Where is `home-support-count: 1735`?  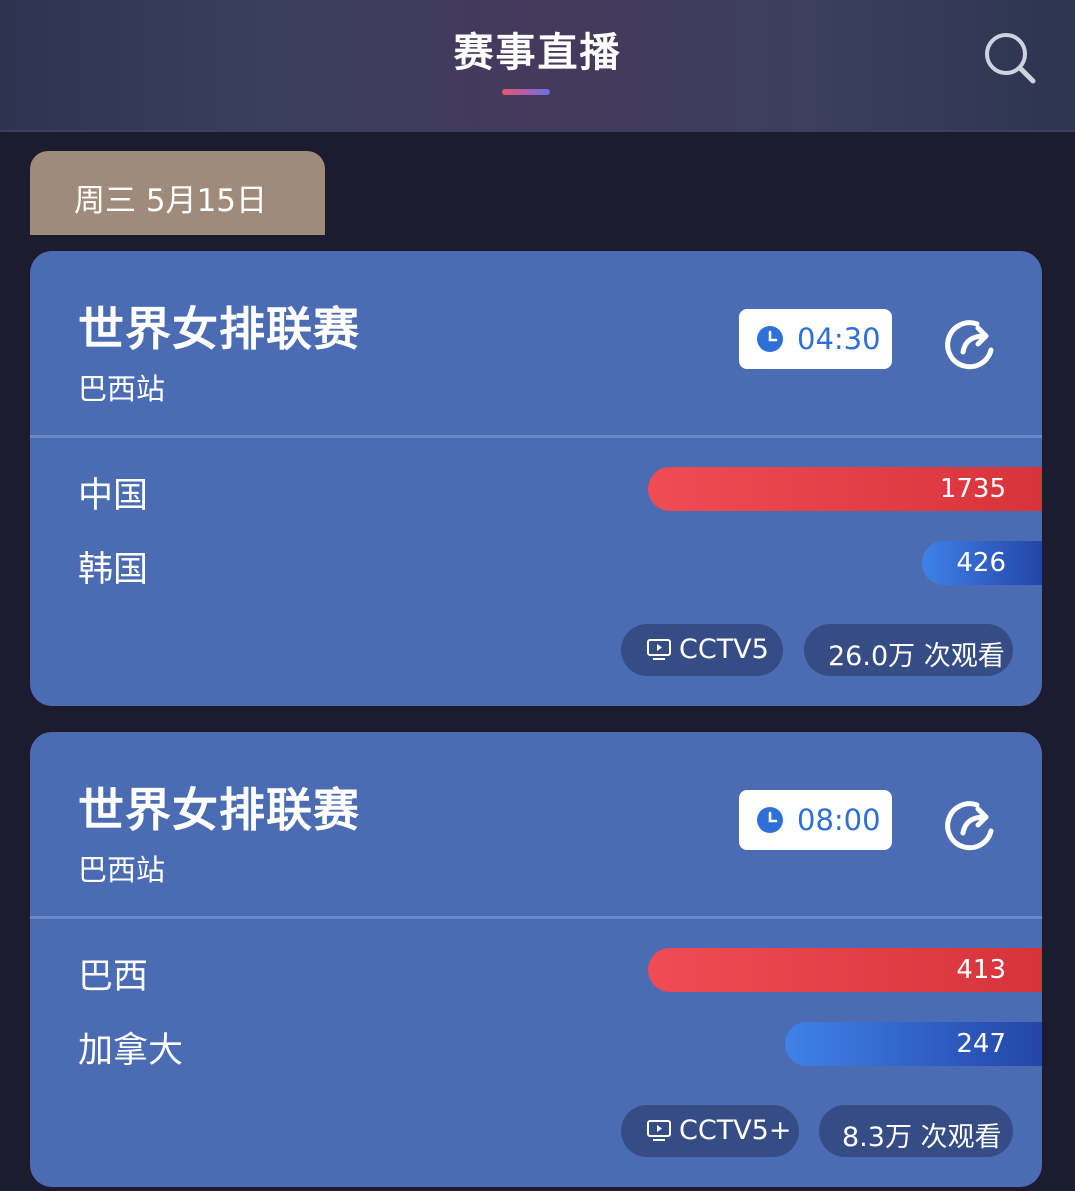
home-support-count: 1735 is located at coordinates (972, 489).